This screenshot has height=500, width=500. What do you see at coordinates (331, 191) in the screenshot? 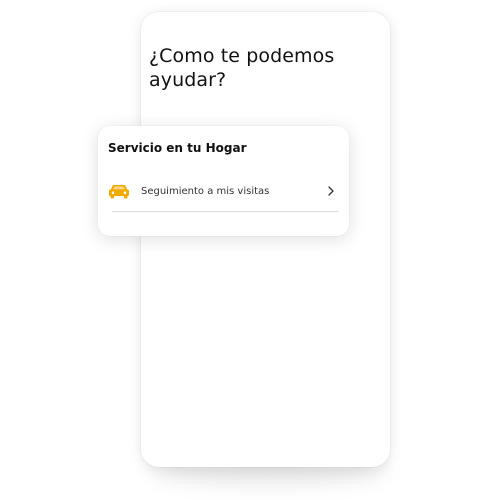
I see `chevron-right-icon` at bounding box center [331, 191].